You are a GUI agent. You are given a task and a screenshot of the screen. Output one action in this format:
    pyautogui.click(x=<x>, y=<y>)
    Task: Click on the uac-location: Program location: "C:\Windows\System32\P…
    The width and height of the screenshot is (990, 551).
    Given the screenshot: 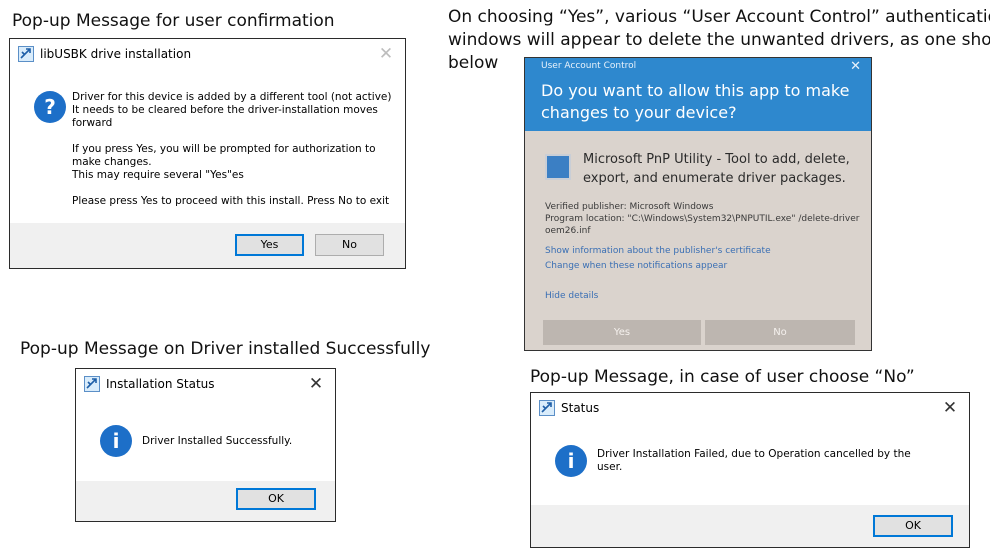 What is the action you would take?
    pyautogui.click(x=702, y=225)
    